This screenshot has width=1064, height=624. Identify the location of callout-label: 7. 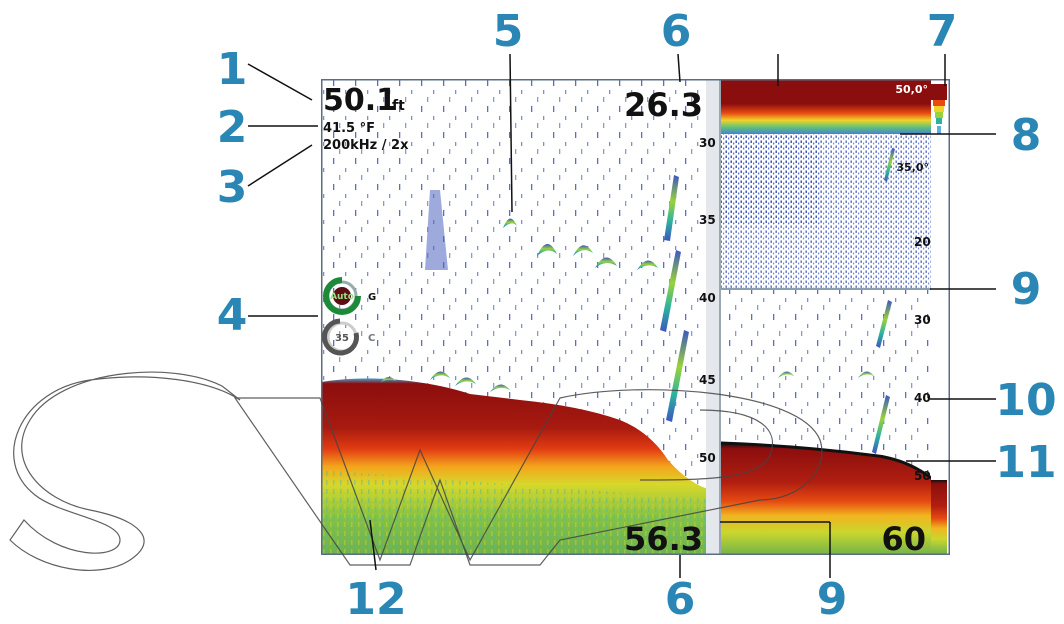
(942, 31).